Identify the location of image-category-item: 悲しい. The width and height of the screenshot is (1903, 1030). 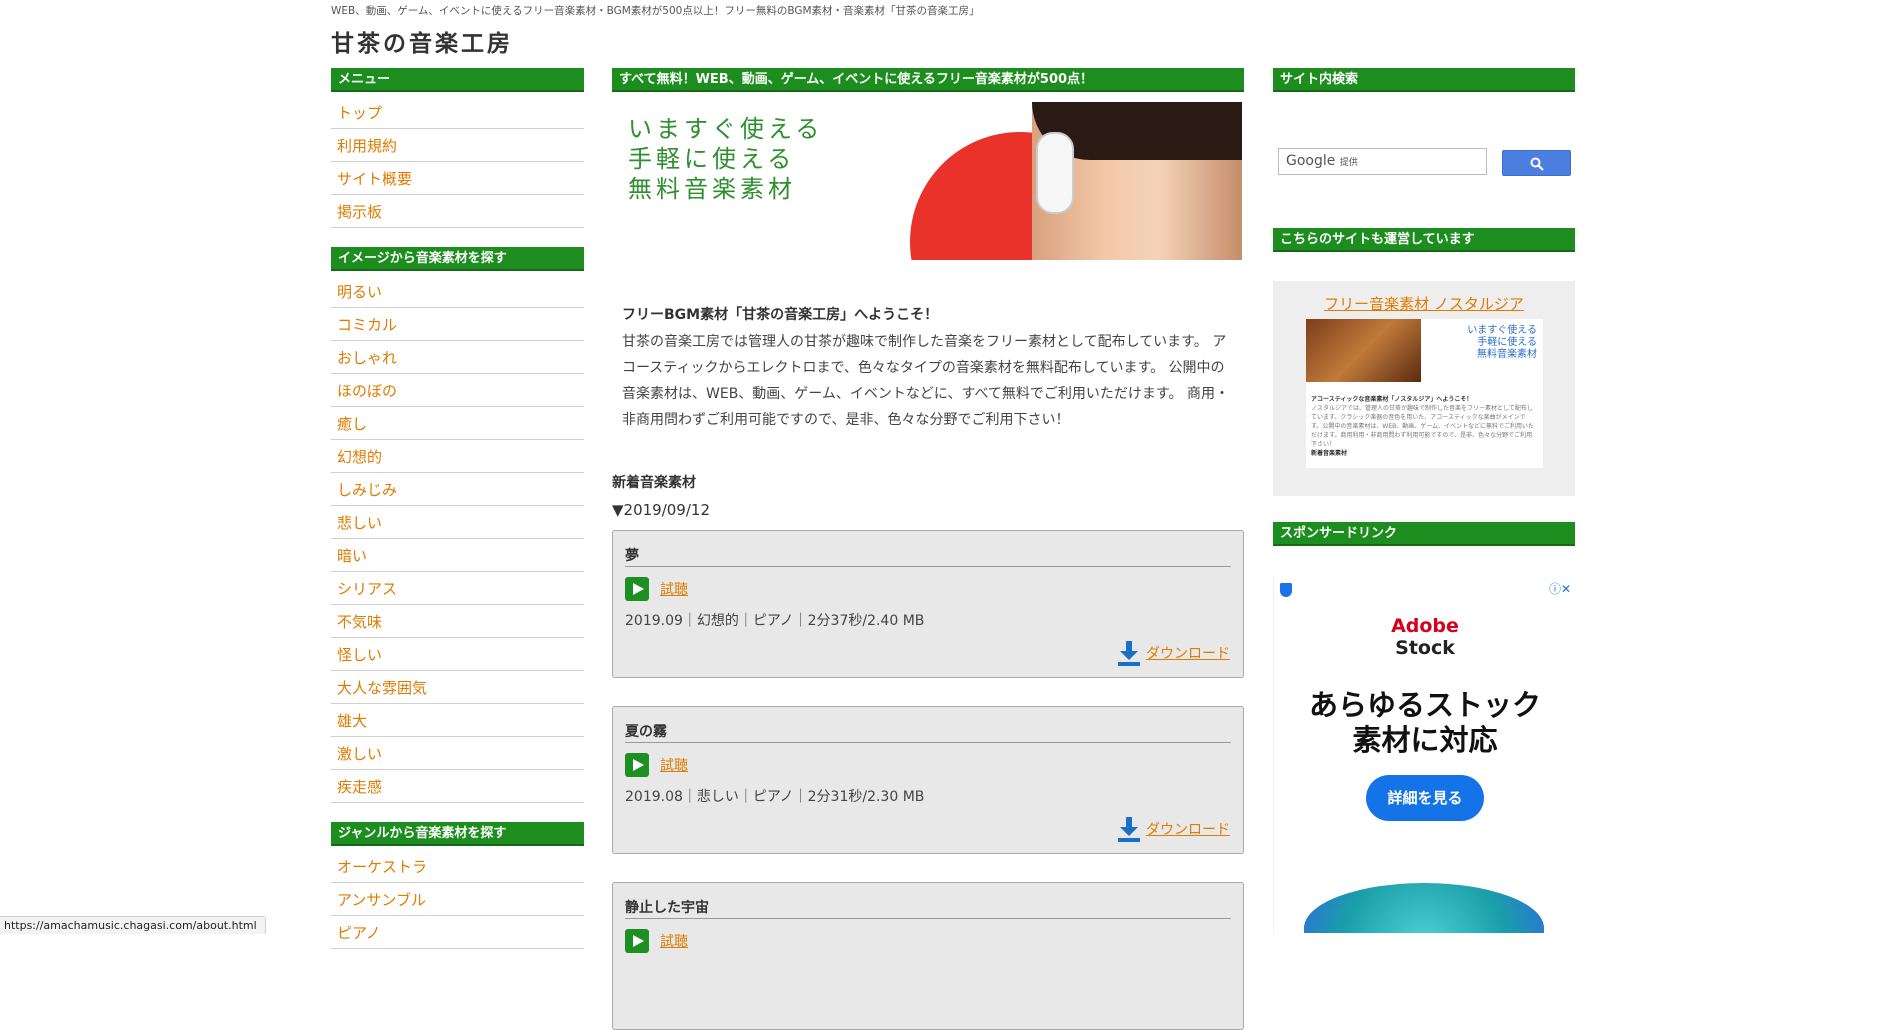
(457, 522).